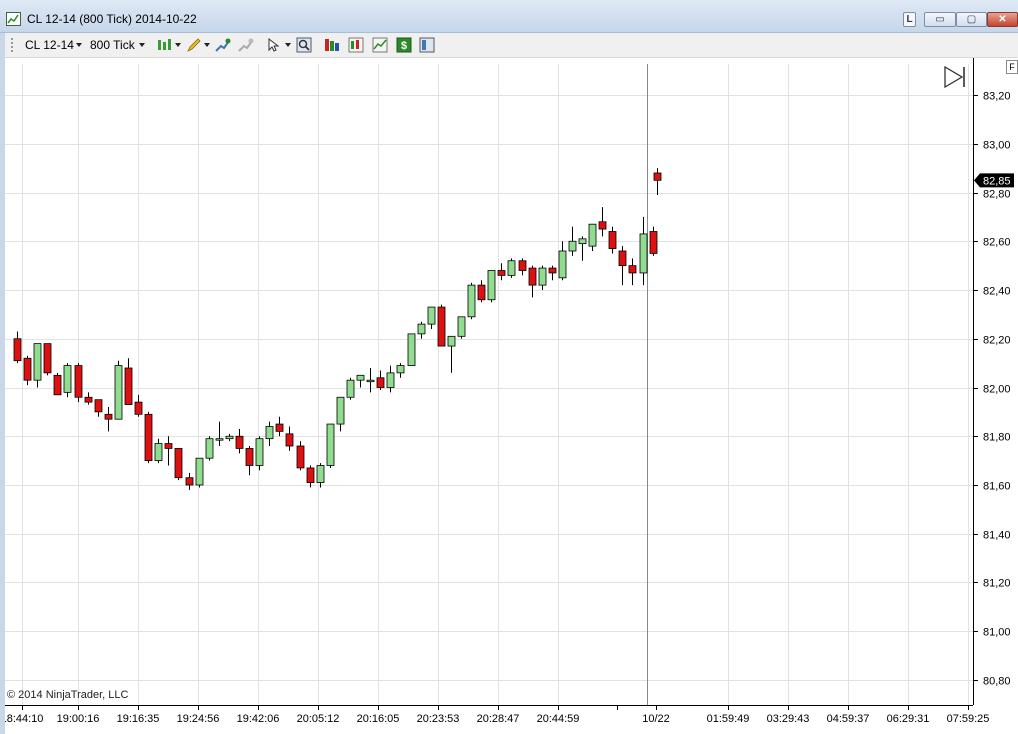 The width and height of the screenshot is (1018, 734). I want to click on drawing-dropdown-icon, so click(207, 45).